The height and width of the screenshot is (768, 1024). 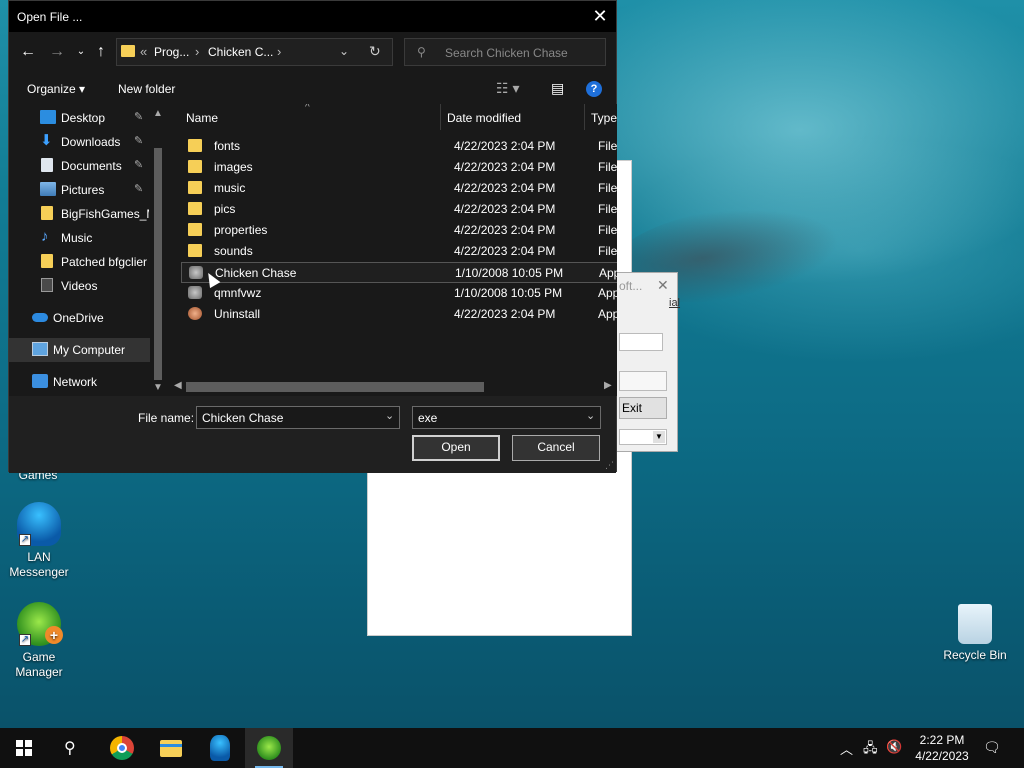 I want to click on nav-item-onedrive: OneDrive, so click(x=79, y=318).